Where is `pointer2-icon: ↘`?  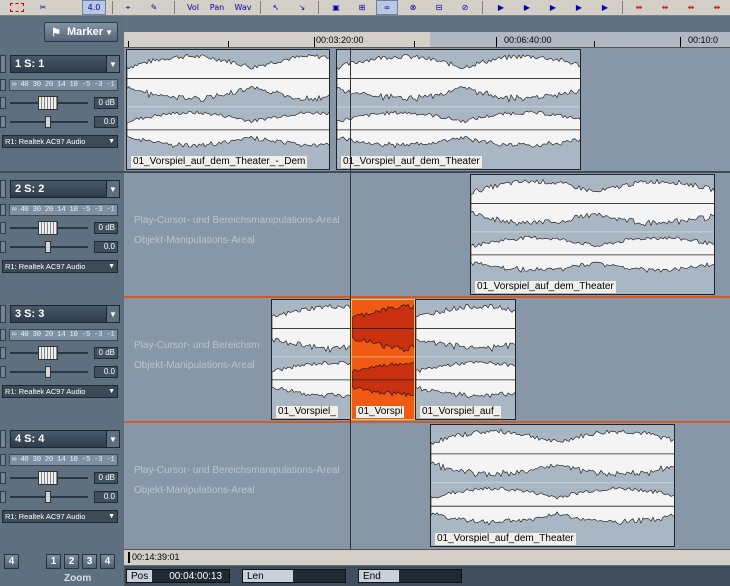 pointer2-icon: ↘ is located at coordinates (302, 7).